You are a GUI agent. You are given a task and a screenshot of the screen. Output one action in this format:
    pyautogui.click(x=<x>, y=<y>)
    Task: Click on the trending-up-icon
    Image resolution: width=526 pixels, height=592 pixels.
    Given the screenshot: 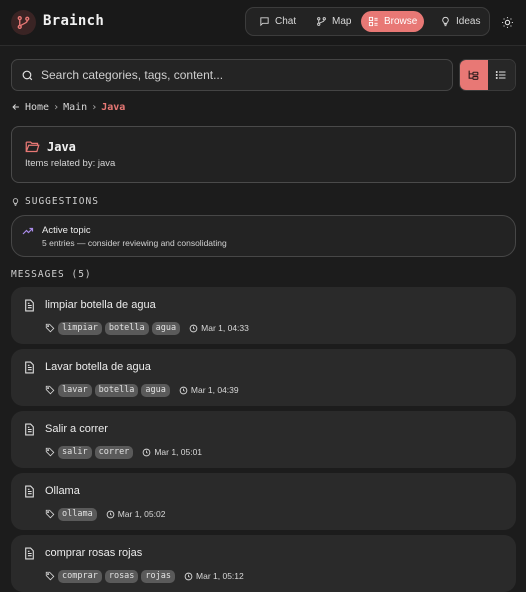 What is the action you would take?
    pyautogui.click(x=28, y=231)
    